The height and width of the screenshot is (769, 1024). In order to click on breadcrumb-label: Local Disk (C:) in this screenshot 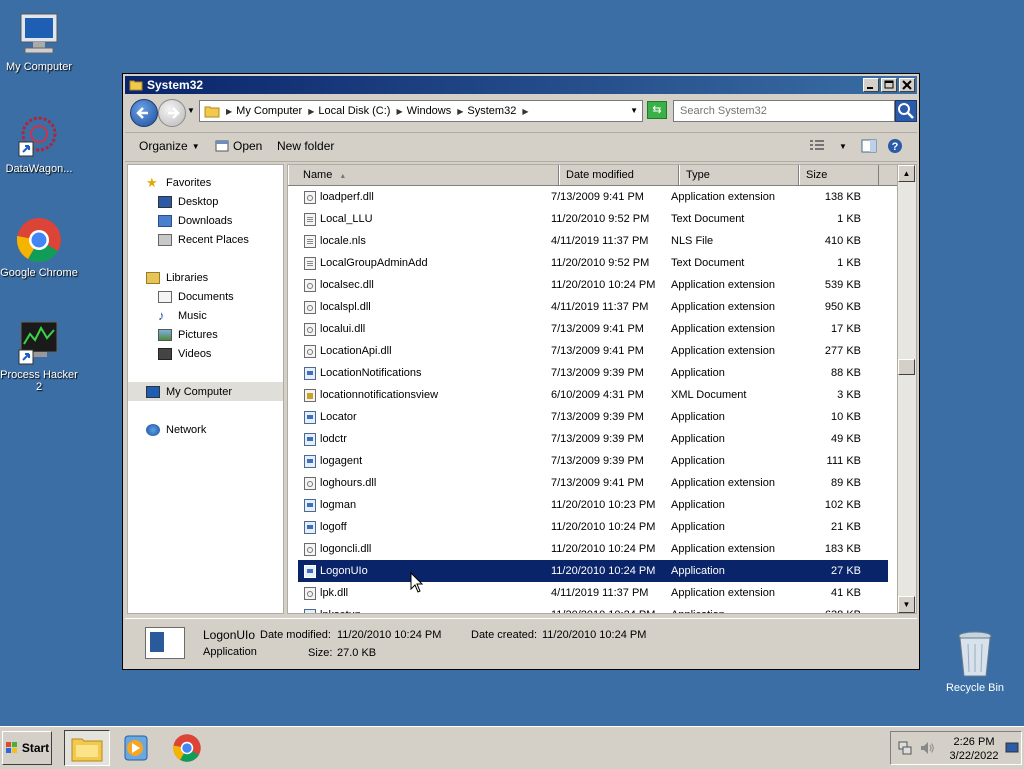, I will do `click(354, 111)`.